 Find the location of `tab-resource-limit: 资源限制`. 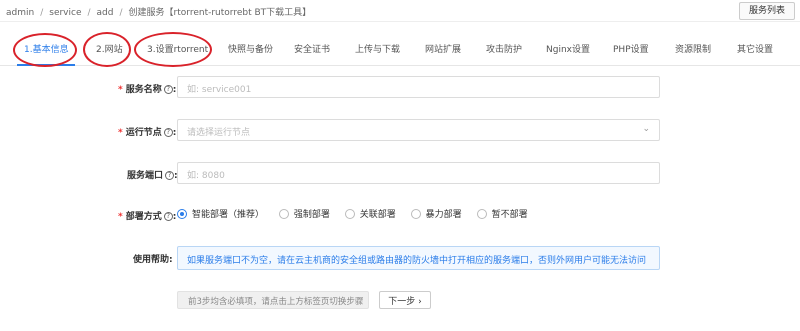

tab-resource-limit: 资源限制 is located at coordinates (693, 48).